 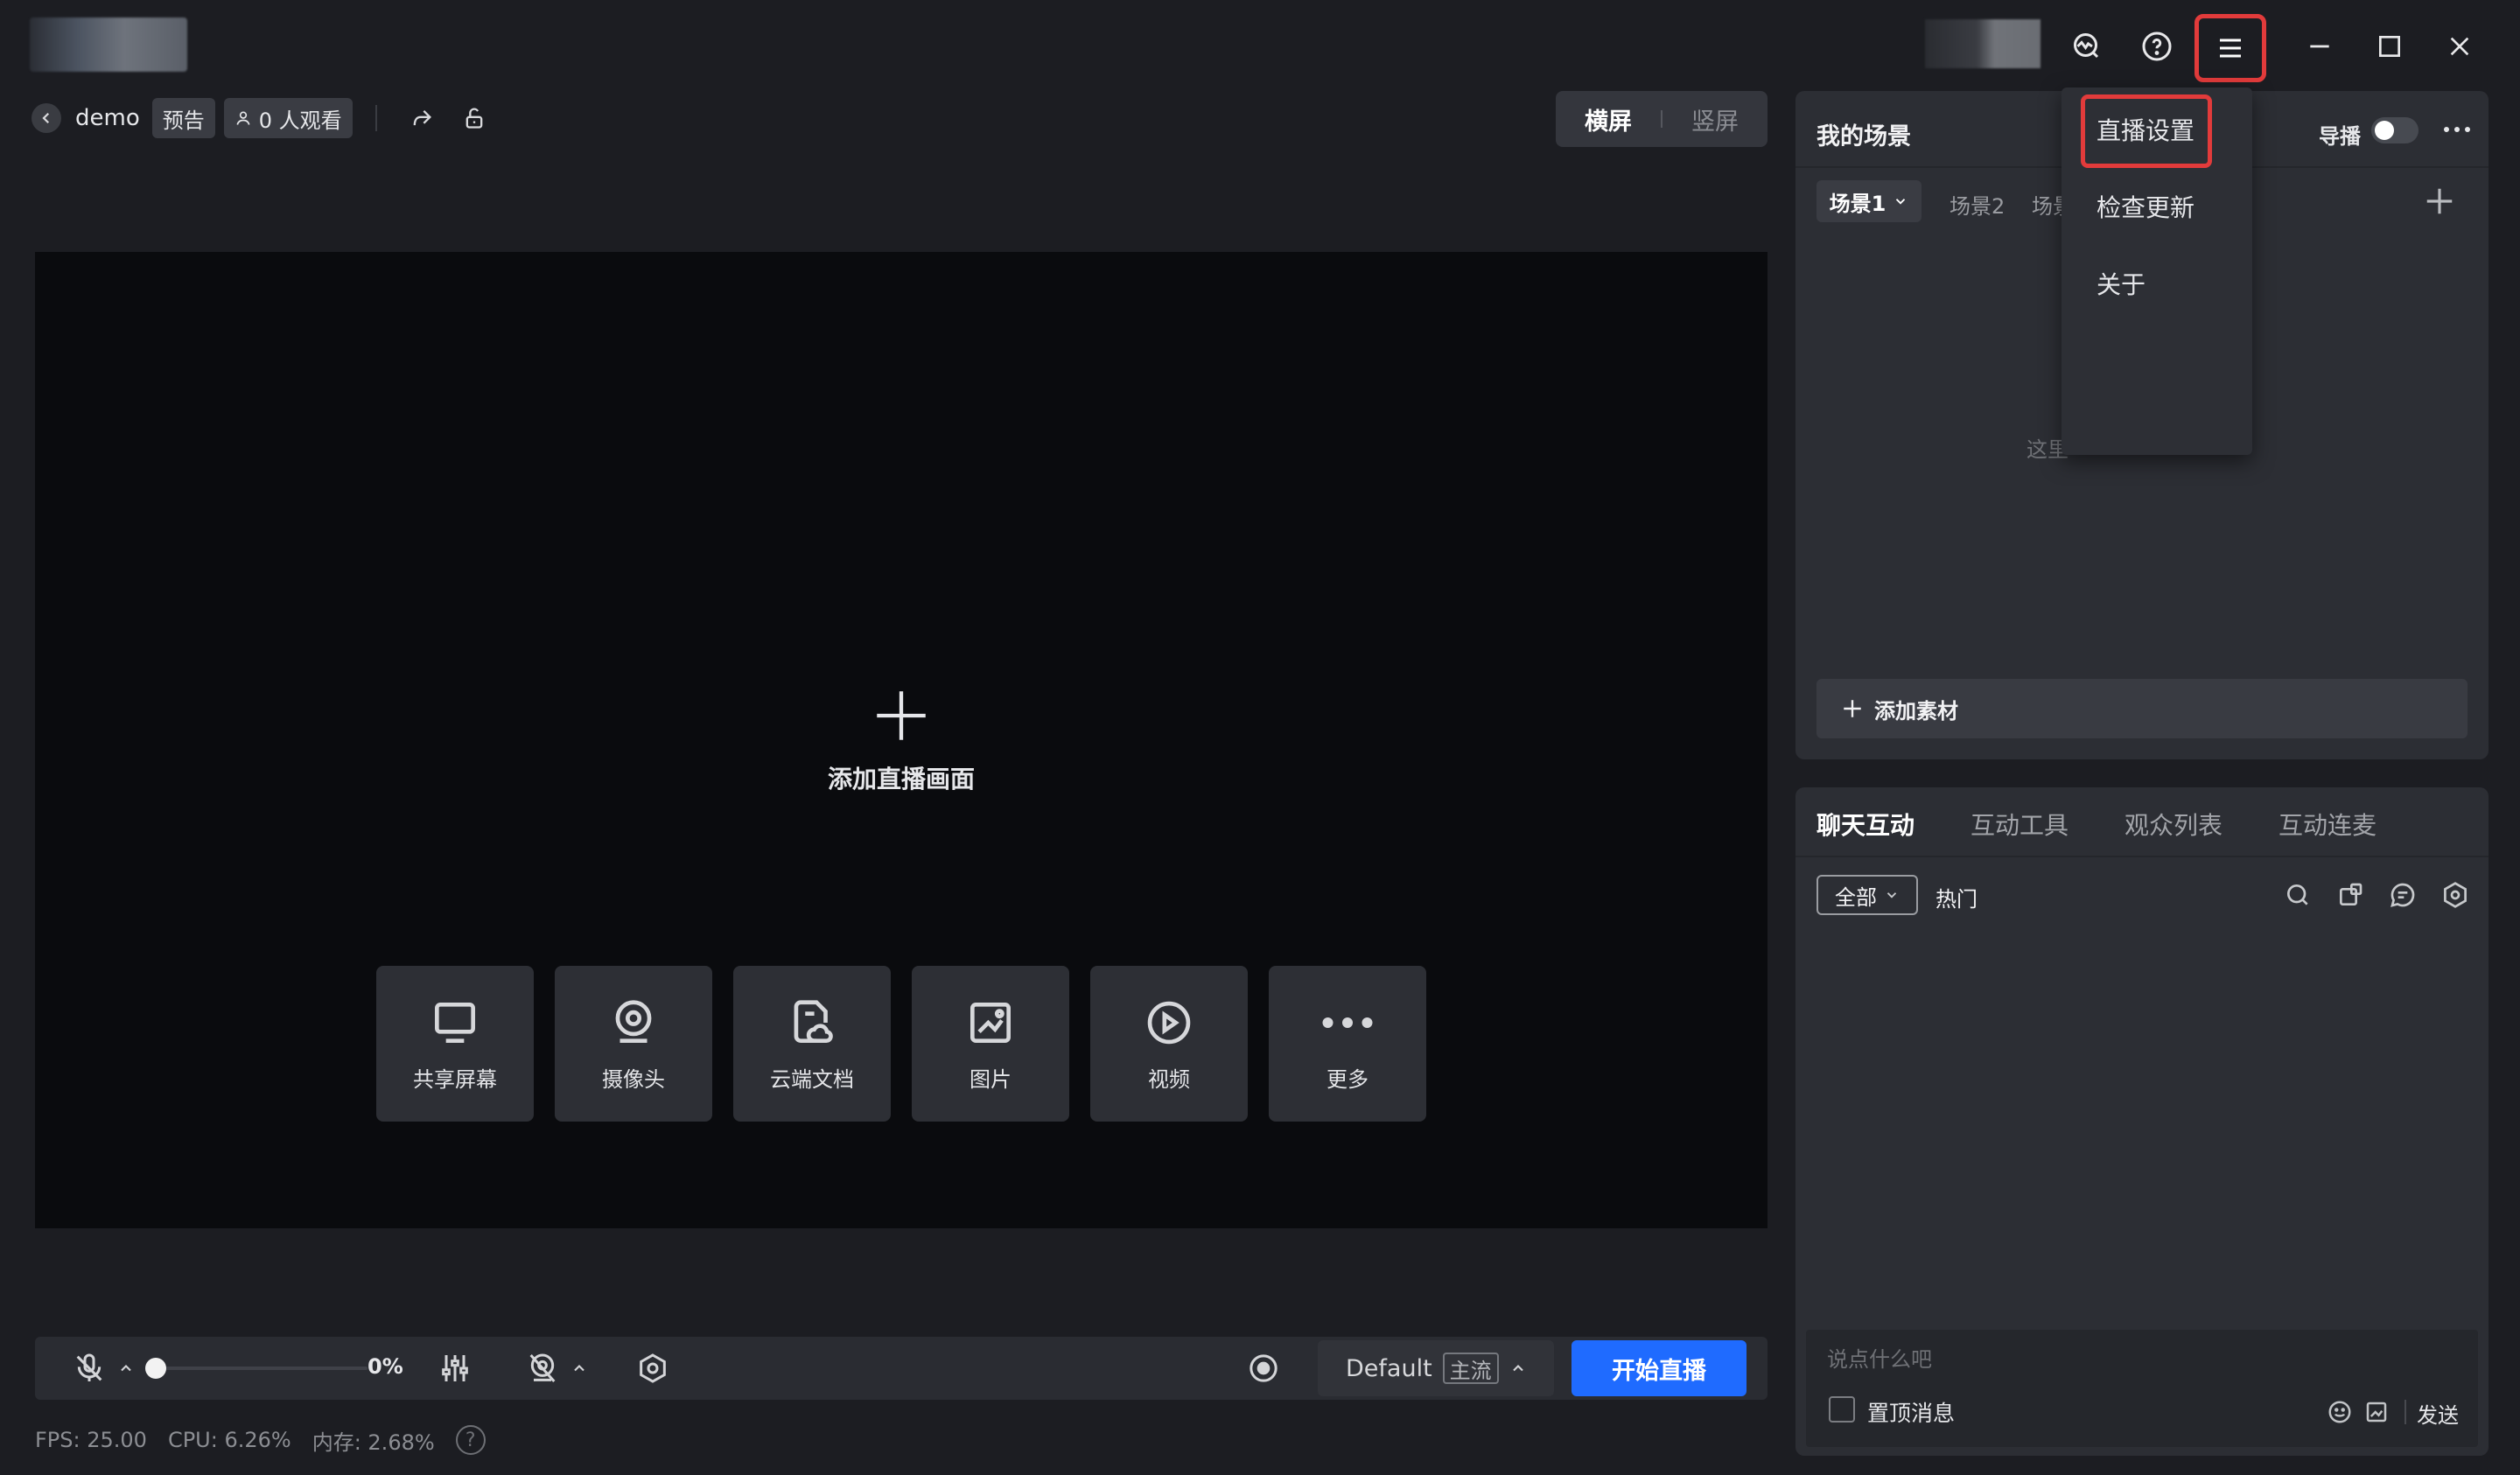 I want to click on main-menu-dropdown: 直播设置 检查更新 关于, so click(x=2157, y=271).